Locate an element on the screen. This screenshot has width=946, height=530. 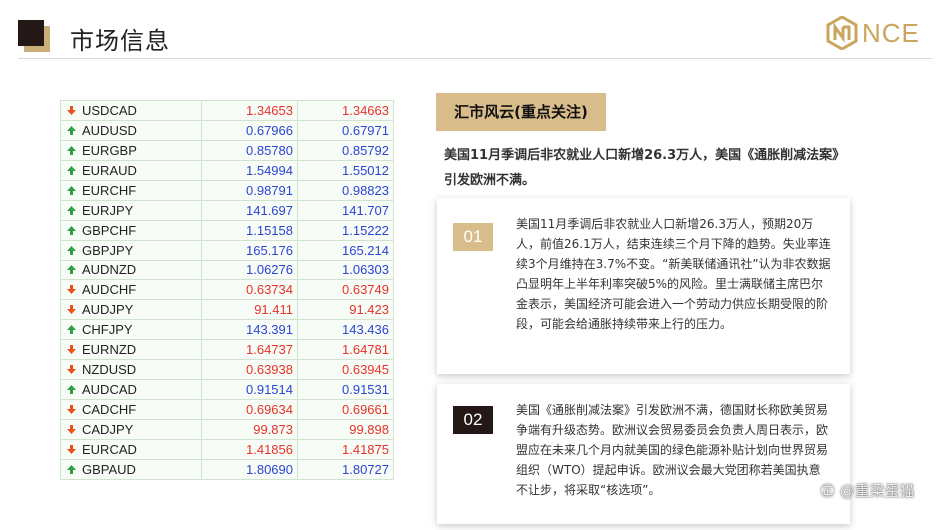
quote-row: GBPAUD 1.80690 1.80727 is located at coordinates (227, 469).